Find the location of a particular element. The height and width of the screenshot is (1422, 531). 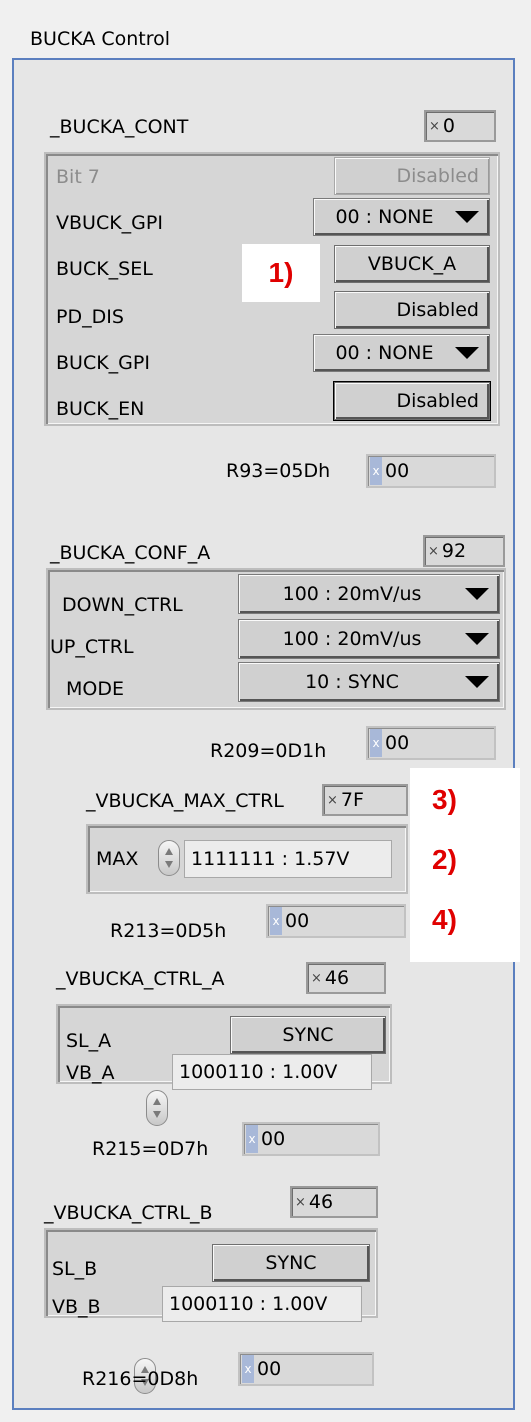

vbucka-ctrl-b-label: _VBUCKA_CTRL_B is located at coordinates (128, 1213).